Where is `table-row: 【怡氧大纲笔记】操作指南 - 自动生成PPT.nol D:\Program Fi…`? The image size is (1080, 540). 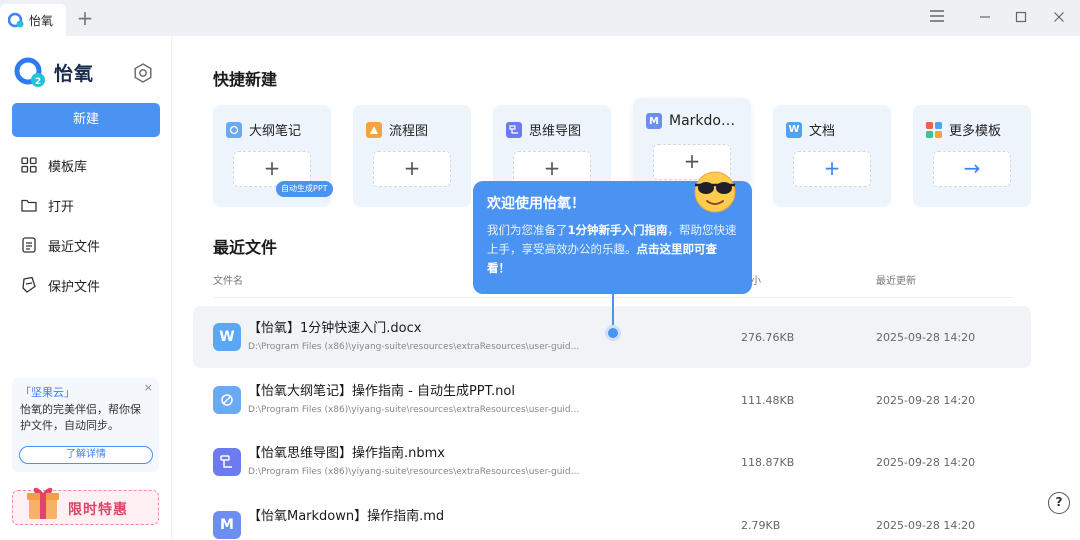 table-row: 【怡氧大纲笔记】操作指南 - 自动生成PPT.nol D:\Program Fi… is located at coordinates (612, 400).